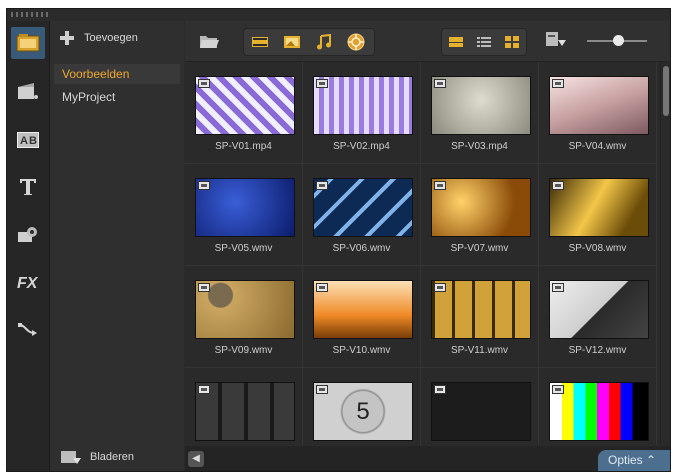 The height and width of the screenshot is (472, 674). What do you see at coordinates (361, 248) in the screenshot?
I see `media-filename: SP-V06.wmv` at bounding box center [361, 248].